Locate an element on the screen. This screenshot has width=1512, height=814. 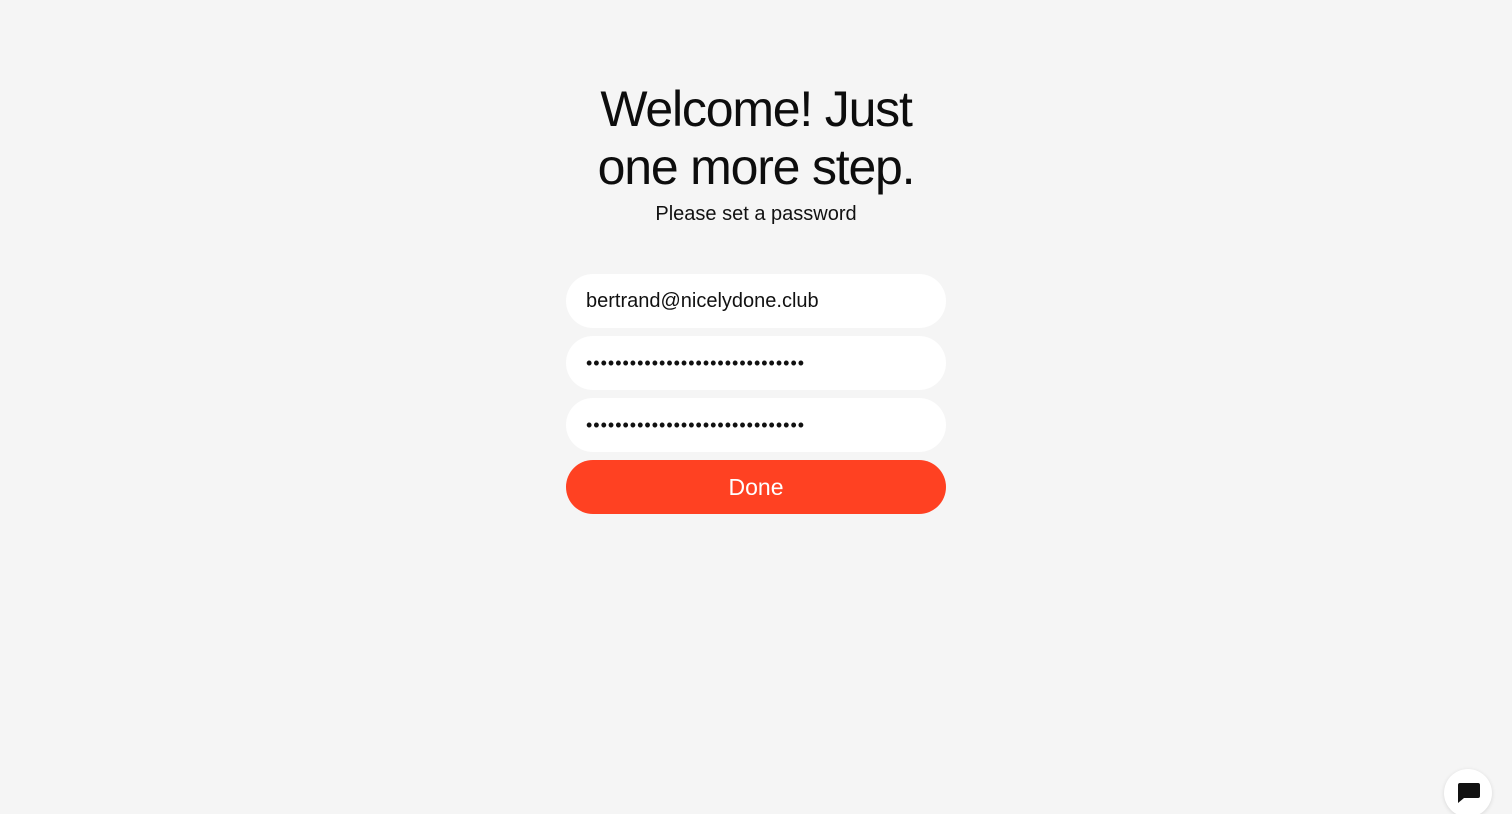
done-button: Done is located at coordinates (756, 487).